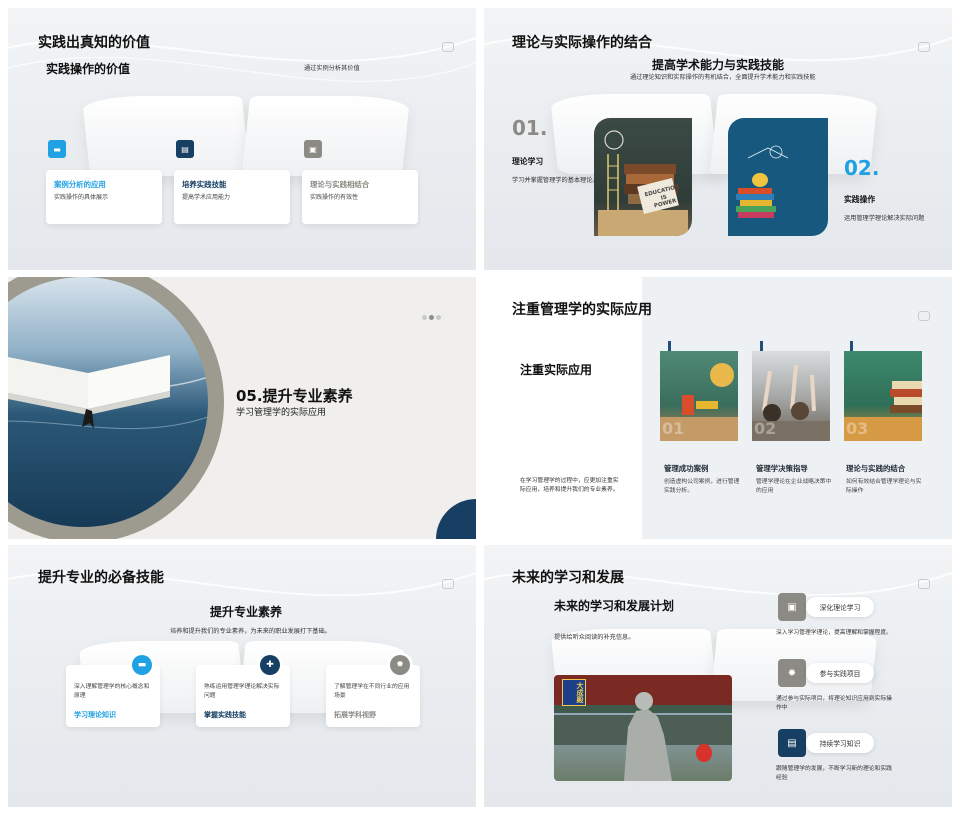 This screenshot has height=816, width=960. Describe the element at coordinates (340, 184) in the screenshot. I see `card-title: 理论与实践相结合` at that location.